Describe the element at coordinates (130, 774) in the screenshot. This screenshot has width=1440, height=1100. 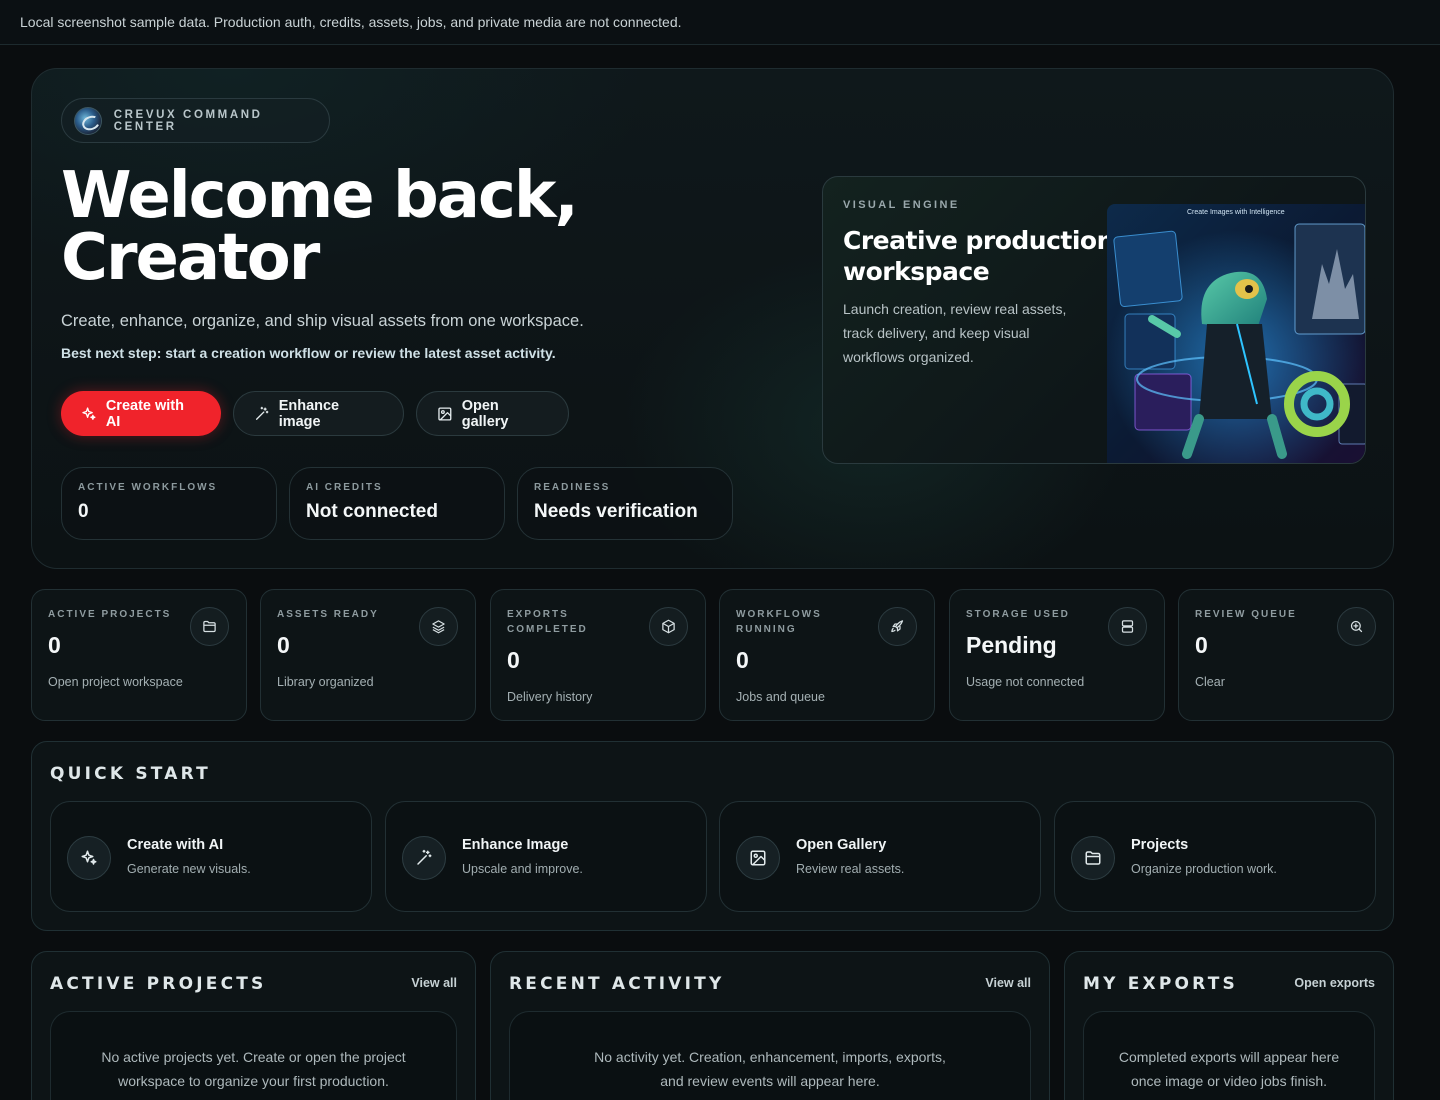
I see `quick-start-title: QUICK START` at that location.